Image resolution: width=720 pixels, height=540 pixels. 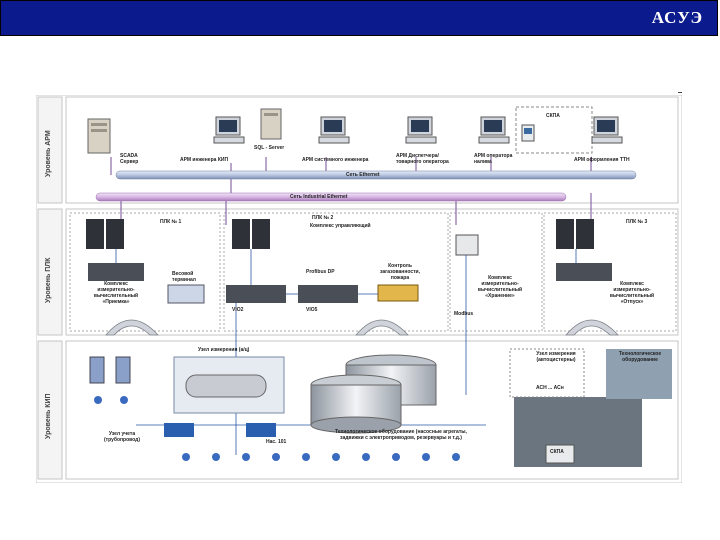 What do you see at coordinates (319, 197) in the screenshot?
I see `label-net-industrial: Сеть Industrial Ethernet` at bounding box center [319, 197].